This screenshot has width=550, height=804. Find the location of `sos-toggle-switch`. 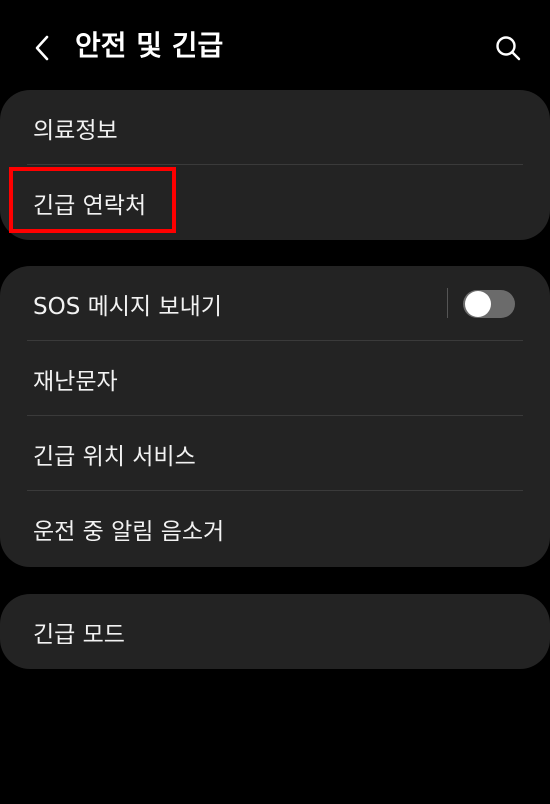

sos-toggle-switch is located at coordinates (489, 304).